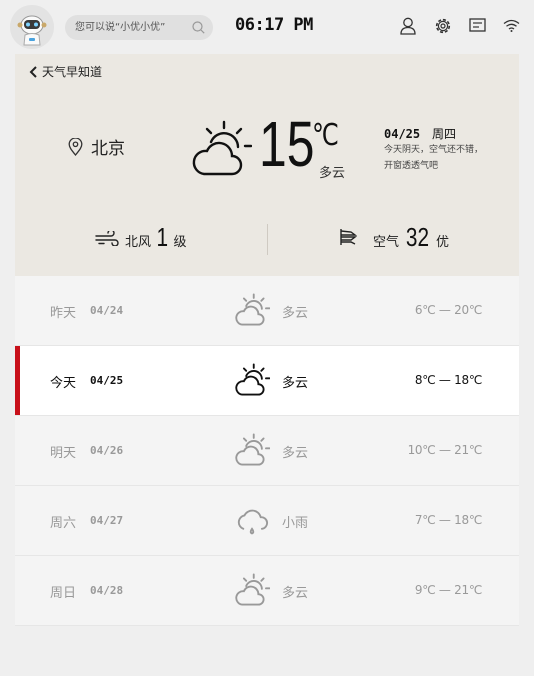  What do you see at coordinates (332, 173) in the screenshot?
I see `current-condition: 多云` at bounding box center [332, 173].